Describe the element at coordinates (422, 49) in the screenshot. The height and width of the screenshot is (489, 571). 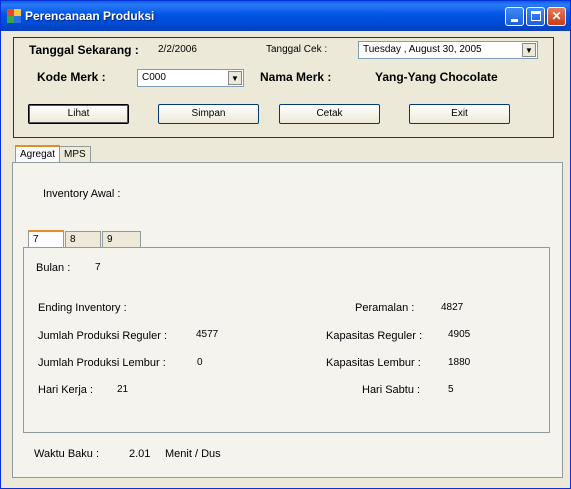
I see `tanggal-cek-value: Tuesday , August 30, 2005` at that location.